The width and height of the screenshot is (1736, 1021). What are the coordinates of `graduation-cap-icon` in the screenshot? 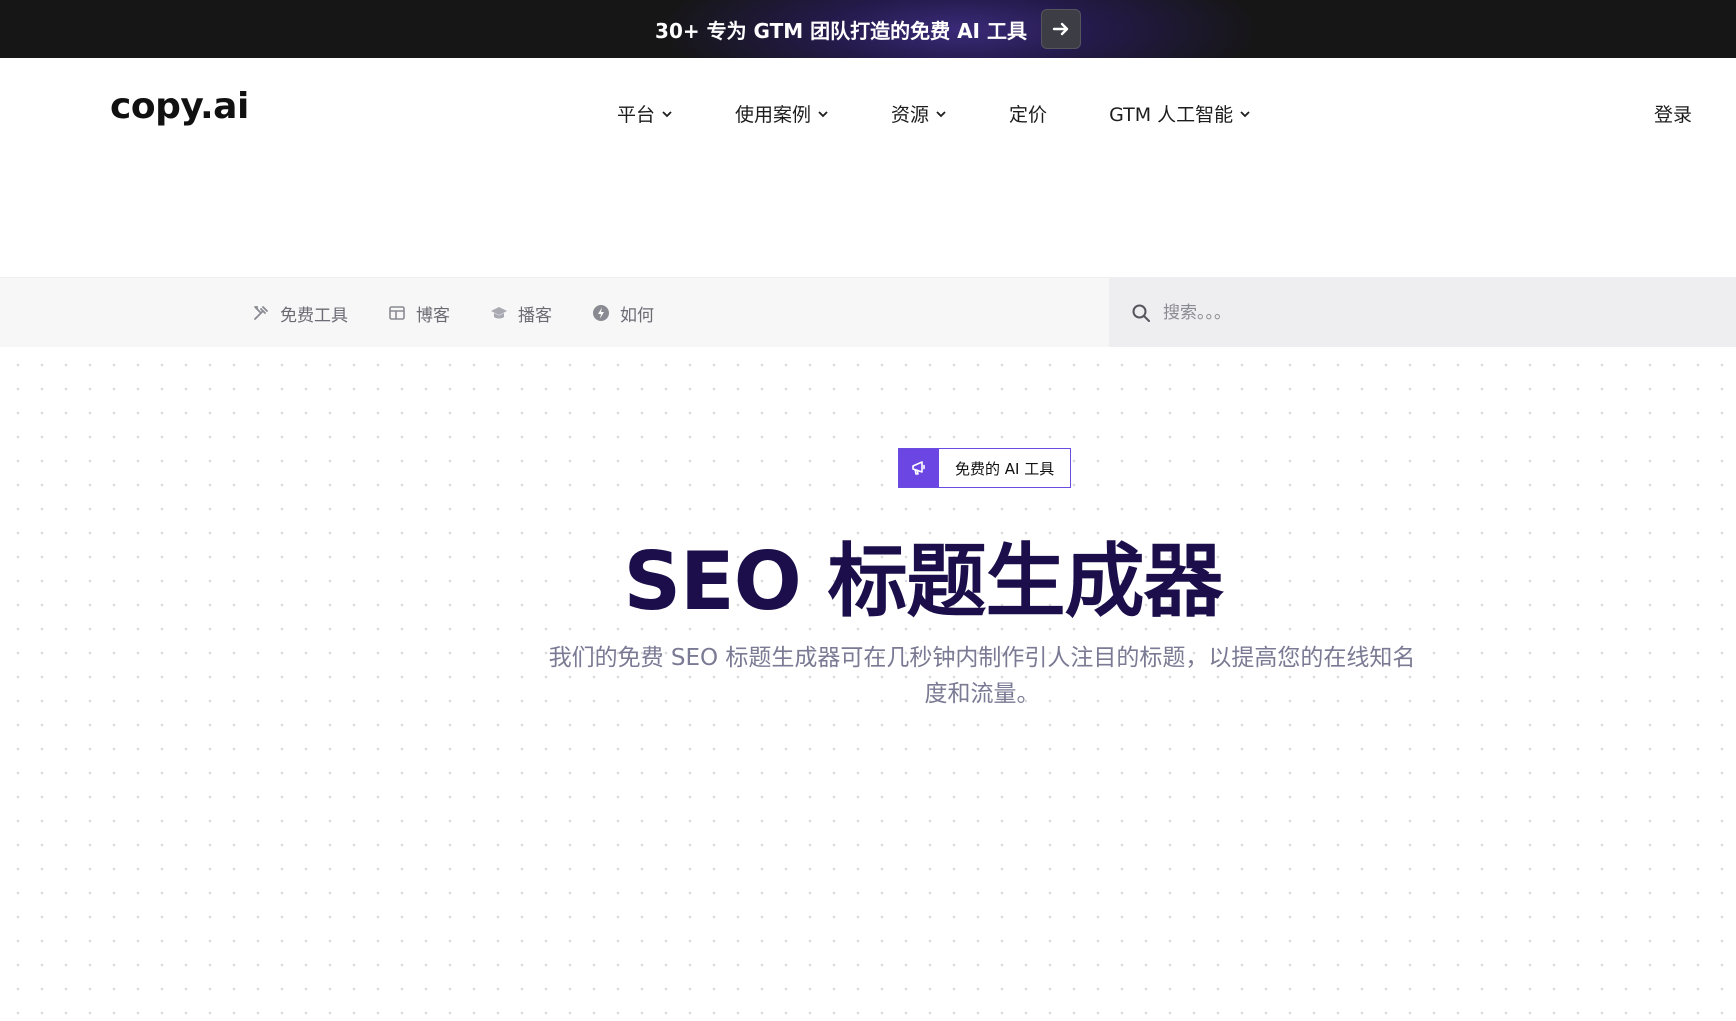 It's located at (499, 313).